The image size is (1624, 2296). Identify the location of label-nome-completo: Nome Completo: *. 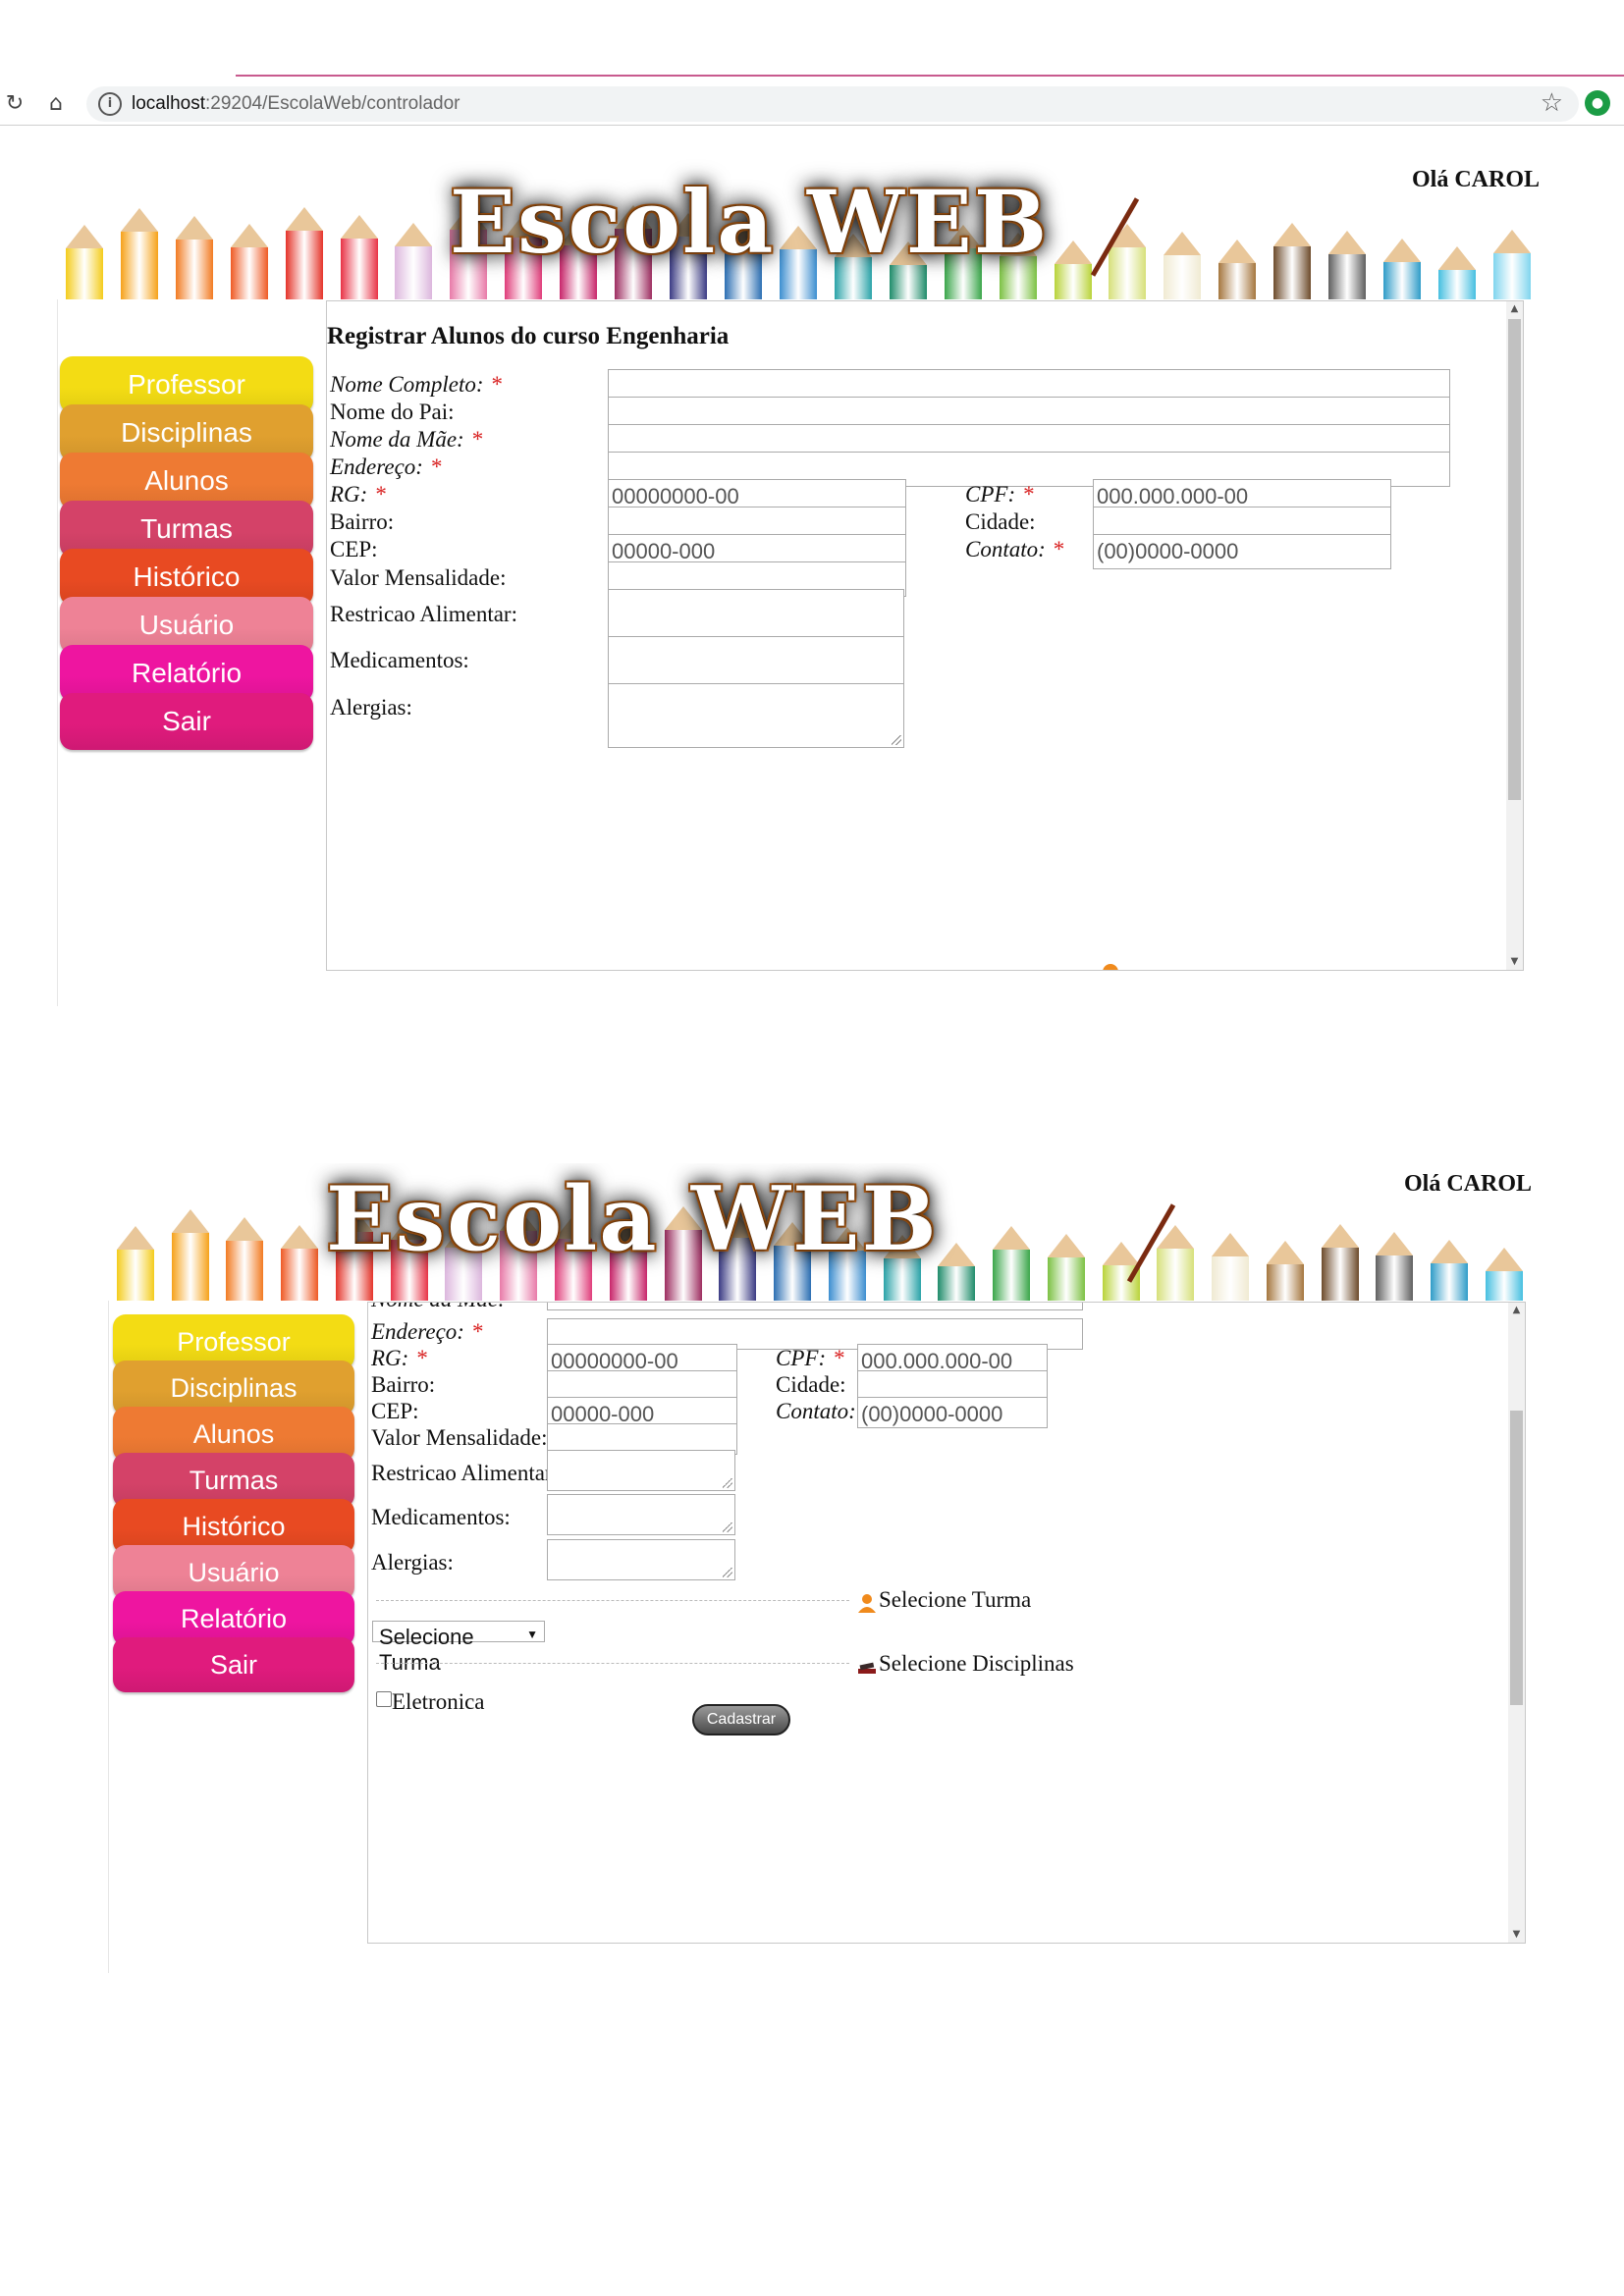
(417, 384).